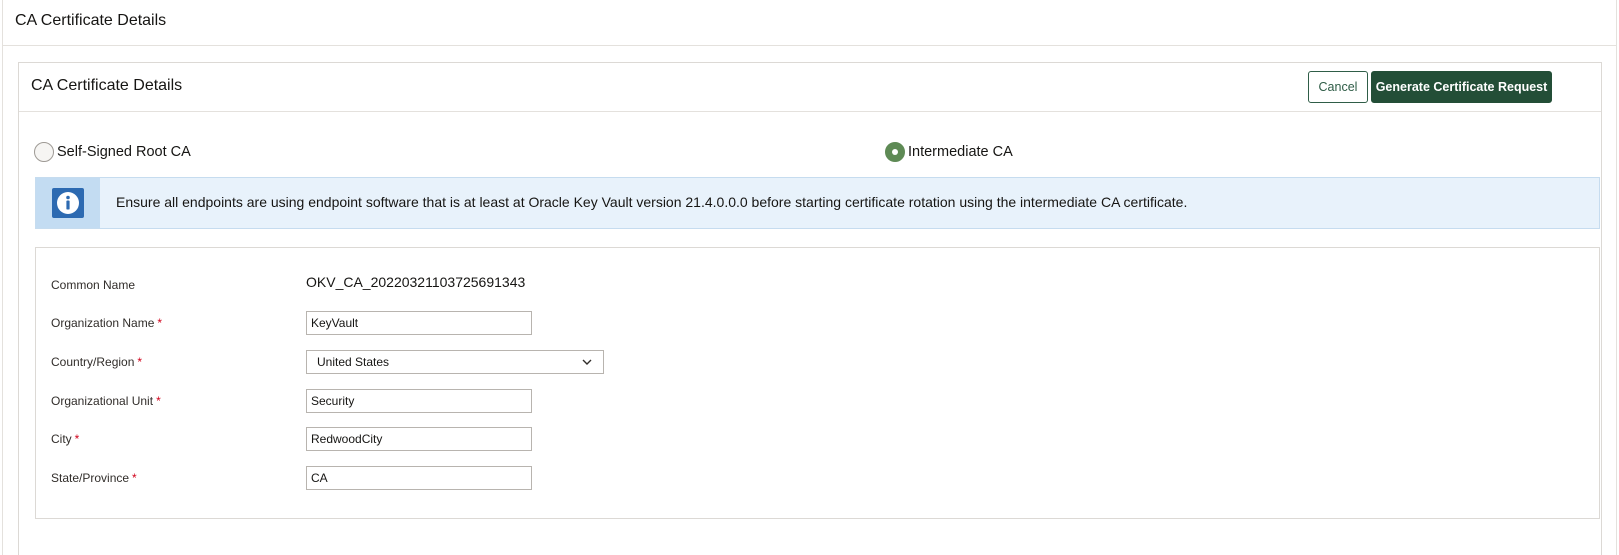 Image resolution: width=1619 pixels, height=555 pixels. I want to click on organizational-unit-label: Organizational Unit *, so click(106, 401).